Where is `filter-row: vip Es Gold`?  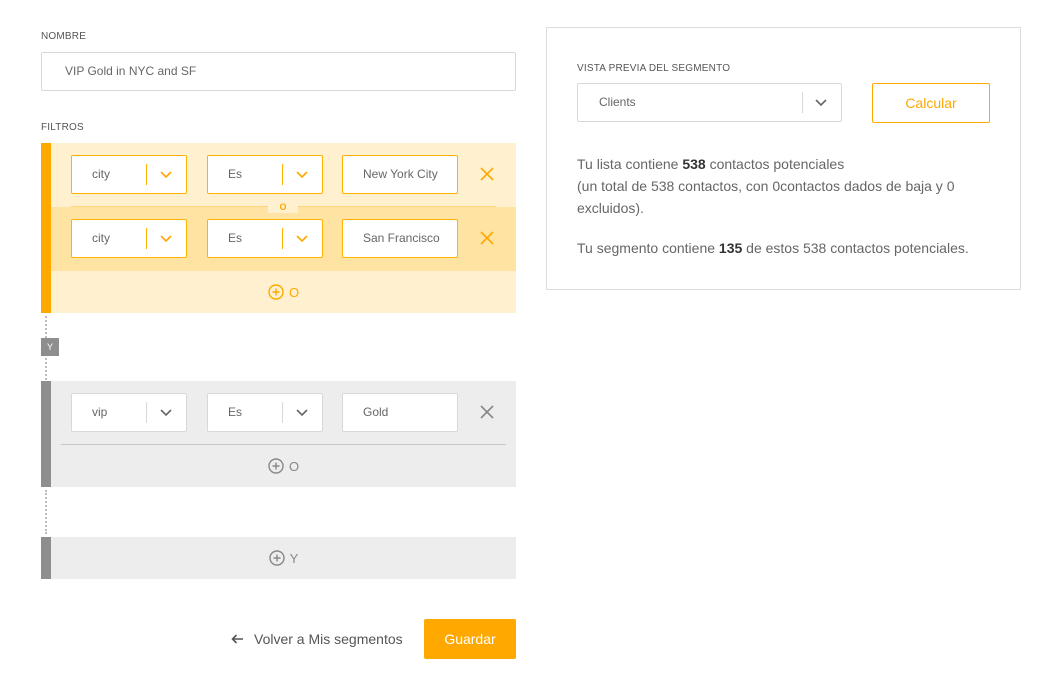 filter-row: vip Es Gold is located at coordinates (283, 413).